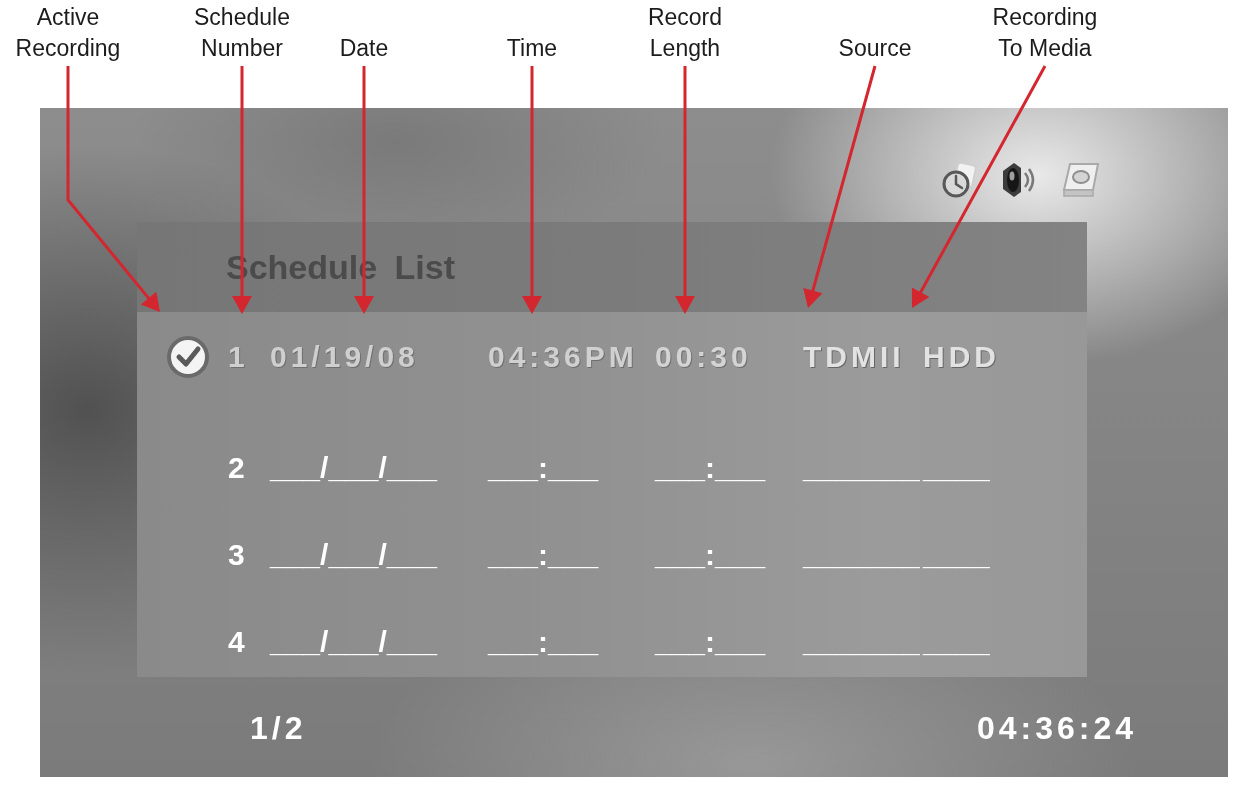 Image resolution: width=1235 pixels, height=787 pixels. What do you see at coordinates (236, 642) in the screenshot?
I see `schedule-number: 4` at bounding box center [236, 642].